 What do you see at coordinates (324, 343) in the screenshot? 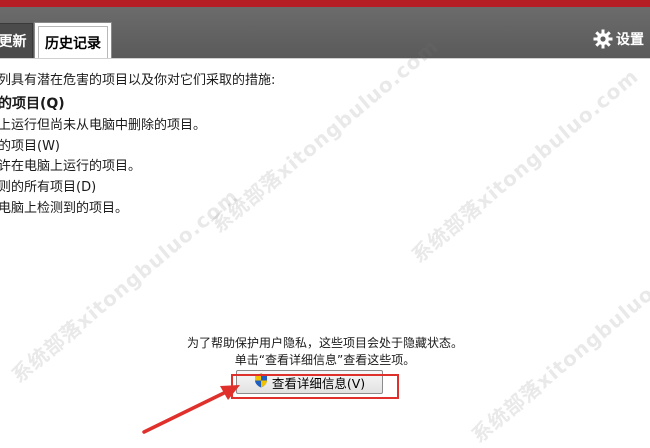
I see `privacy-note-line1: 为了帮助保护用户隐私，这些项目会处于隐藏状态。` at bounding box center [324, 343].